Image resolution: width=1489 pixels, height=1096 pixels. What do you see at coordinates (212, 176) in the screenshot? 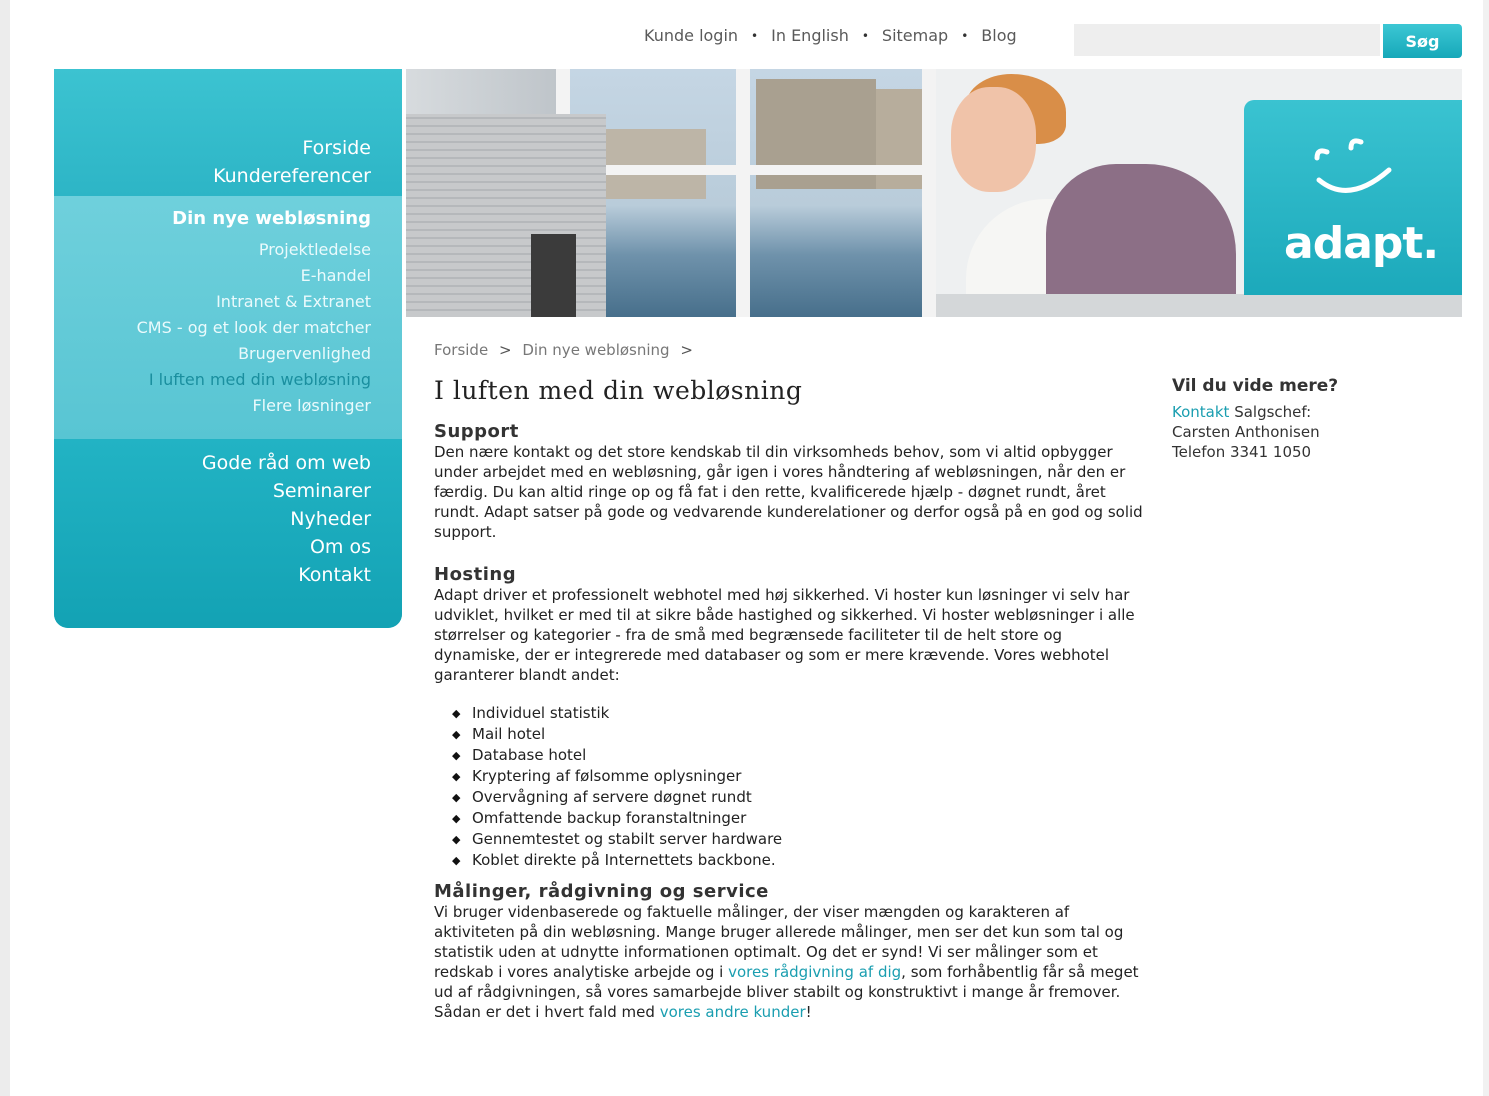
I see `sidebar-item-kundereferencer: Kundereferencer` at bounding box center [212, 176].